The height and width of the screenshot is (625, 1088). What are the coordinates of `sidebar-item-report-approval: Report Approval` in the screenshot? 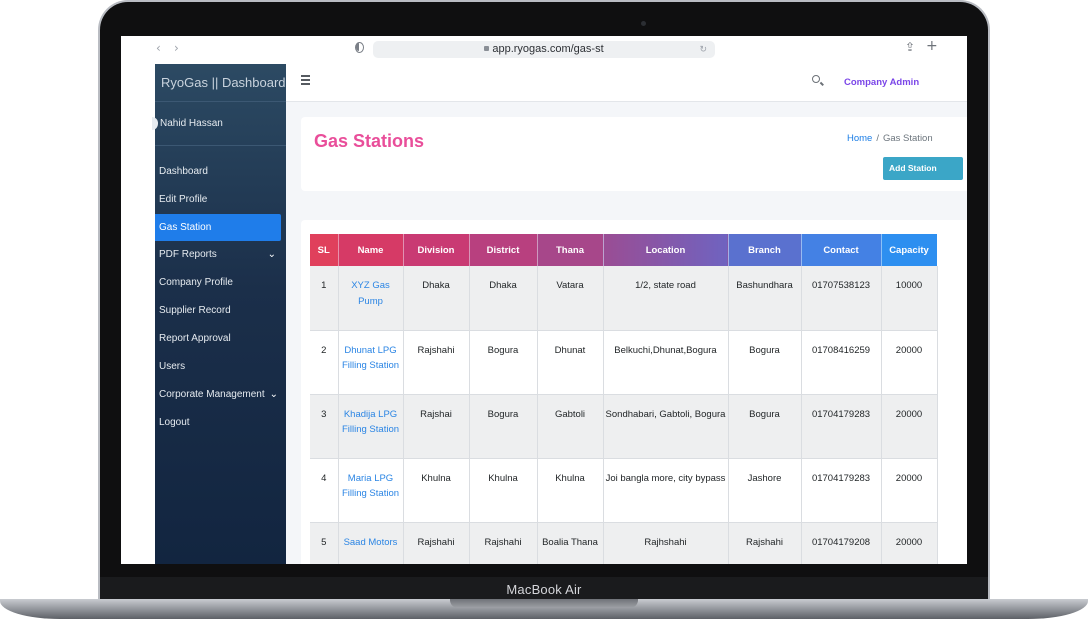 It's located at (220, 339).